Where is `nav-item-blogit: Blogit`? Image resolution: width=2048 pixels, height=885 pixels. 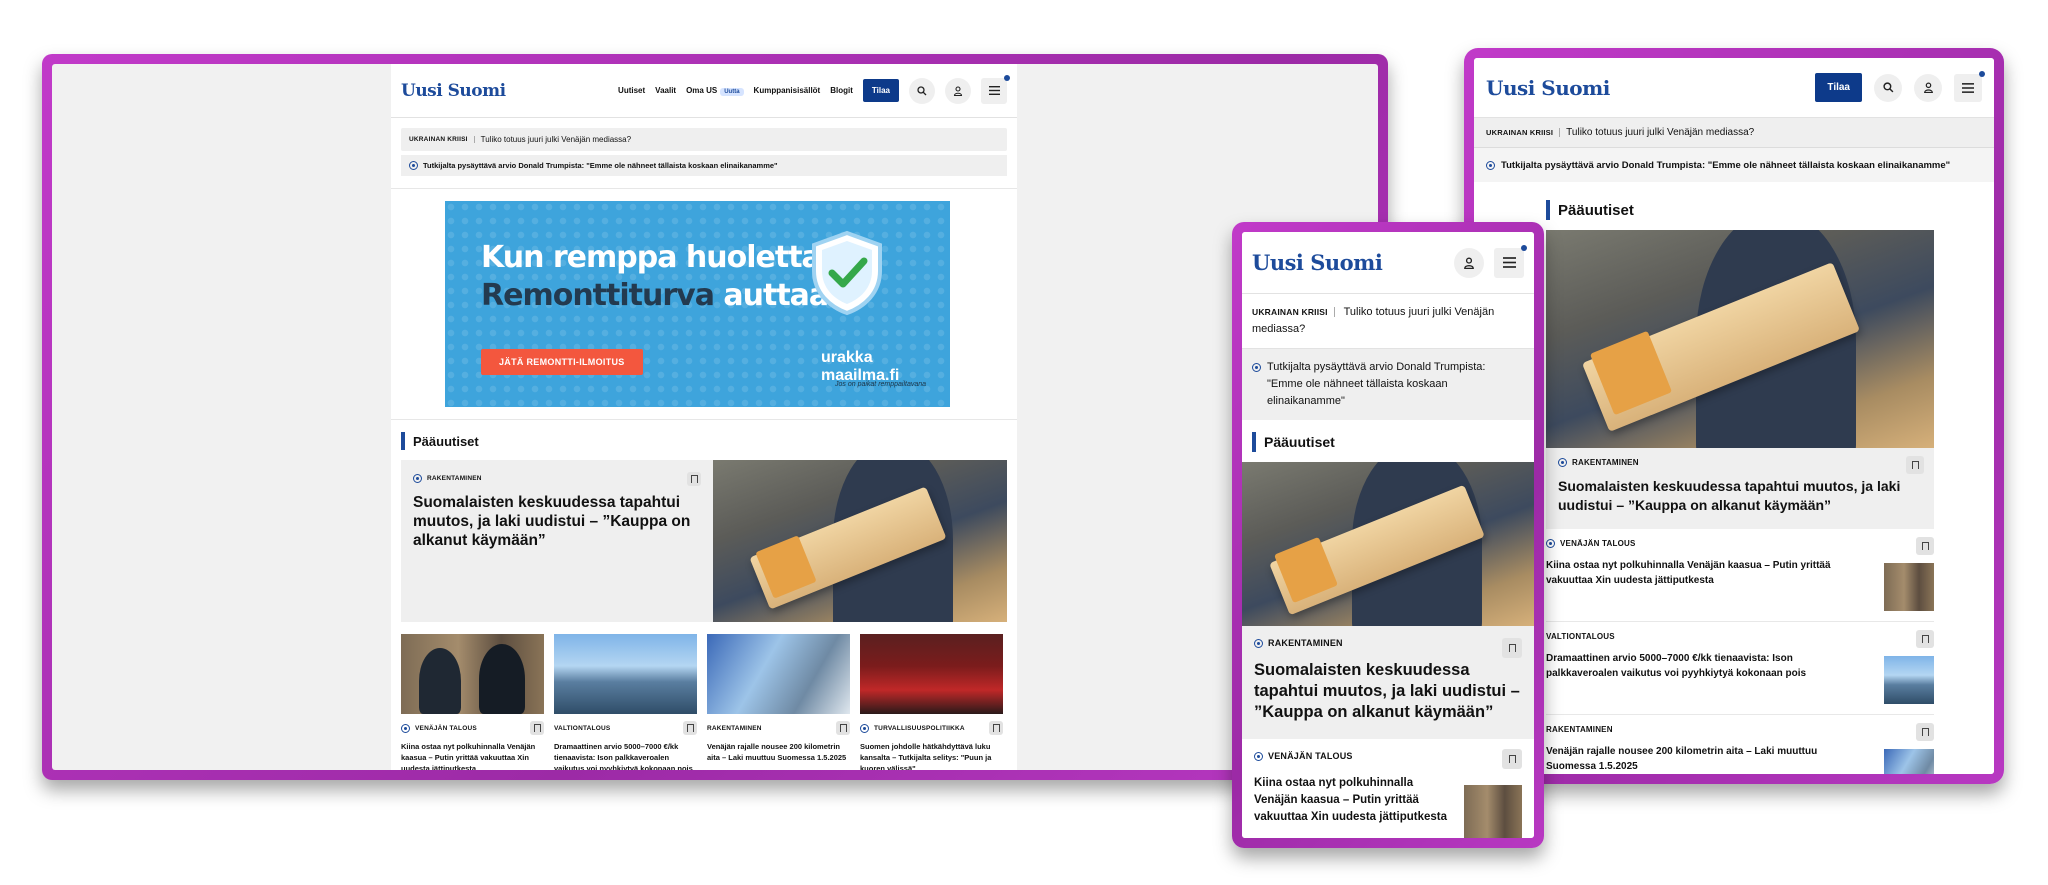
nav-item-blogit: Blogit is located at coordinates (841, 90).